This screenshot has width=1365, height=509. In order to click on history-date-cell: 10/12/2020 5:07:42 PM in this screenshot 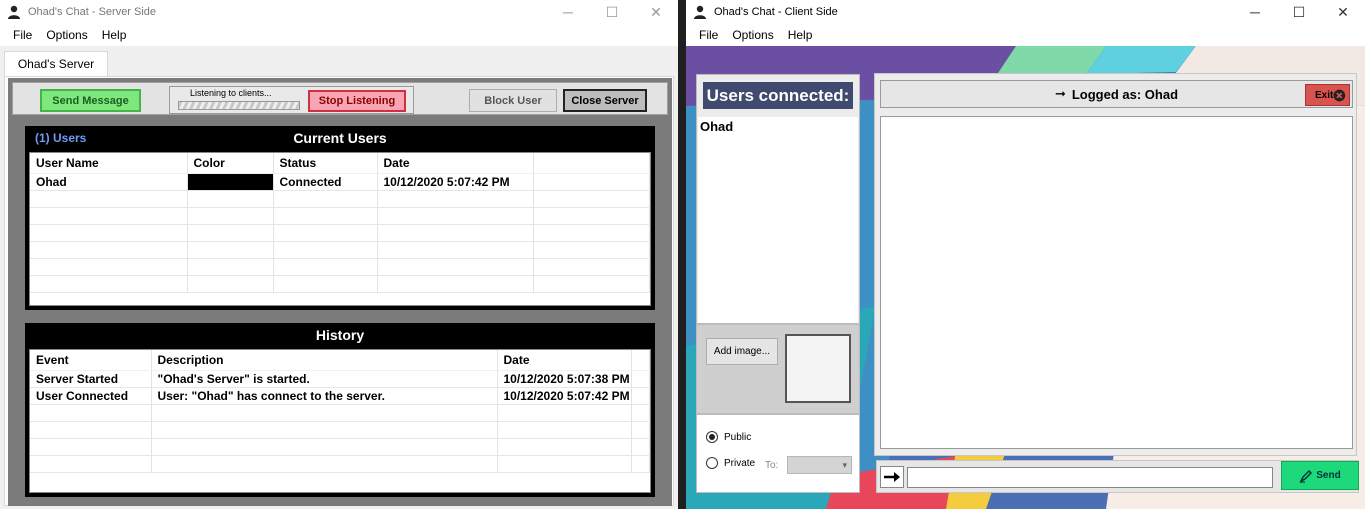, I will do `click(564, 396)`.